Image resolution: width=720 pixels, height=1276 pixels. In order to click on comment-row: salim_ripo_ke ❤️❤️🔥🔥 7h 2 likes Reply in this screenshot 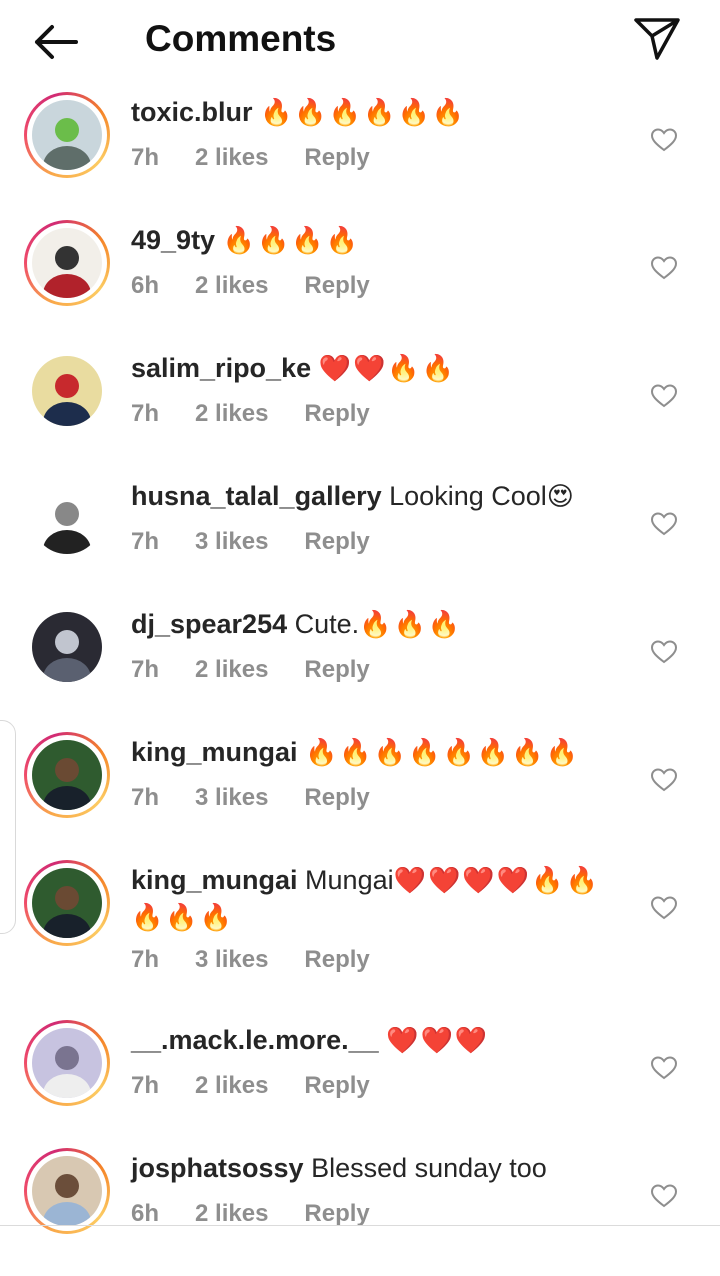, I will do `click(360, 412)`.